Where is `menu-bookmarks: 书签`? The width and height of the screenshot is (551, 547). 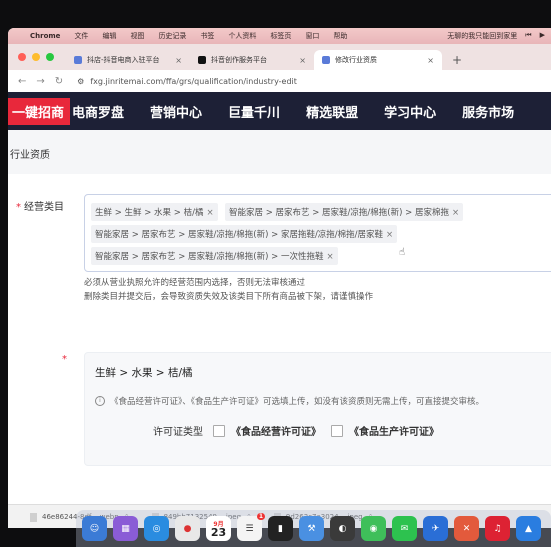 menu-bookmarks: 书签 is located at coordinates (207, 36).